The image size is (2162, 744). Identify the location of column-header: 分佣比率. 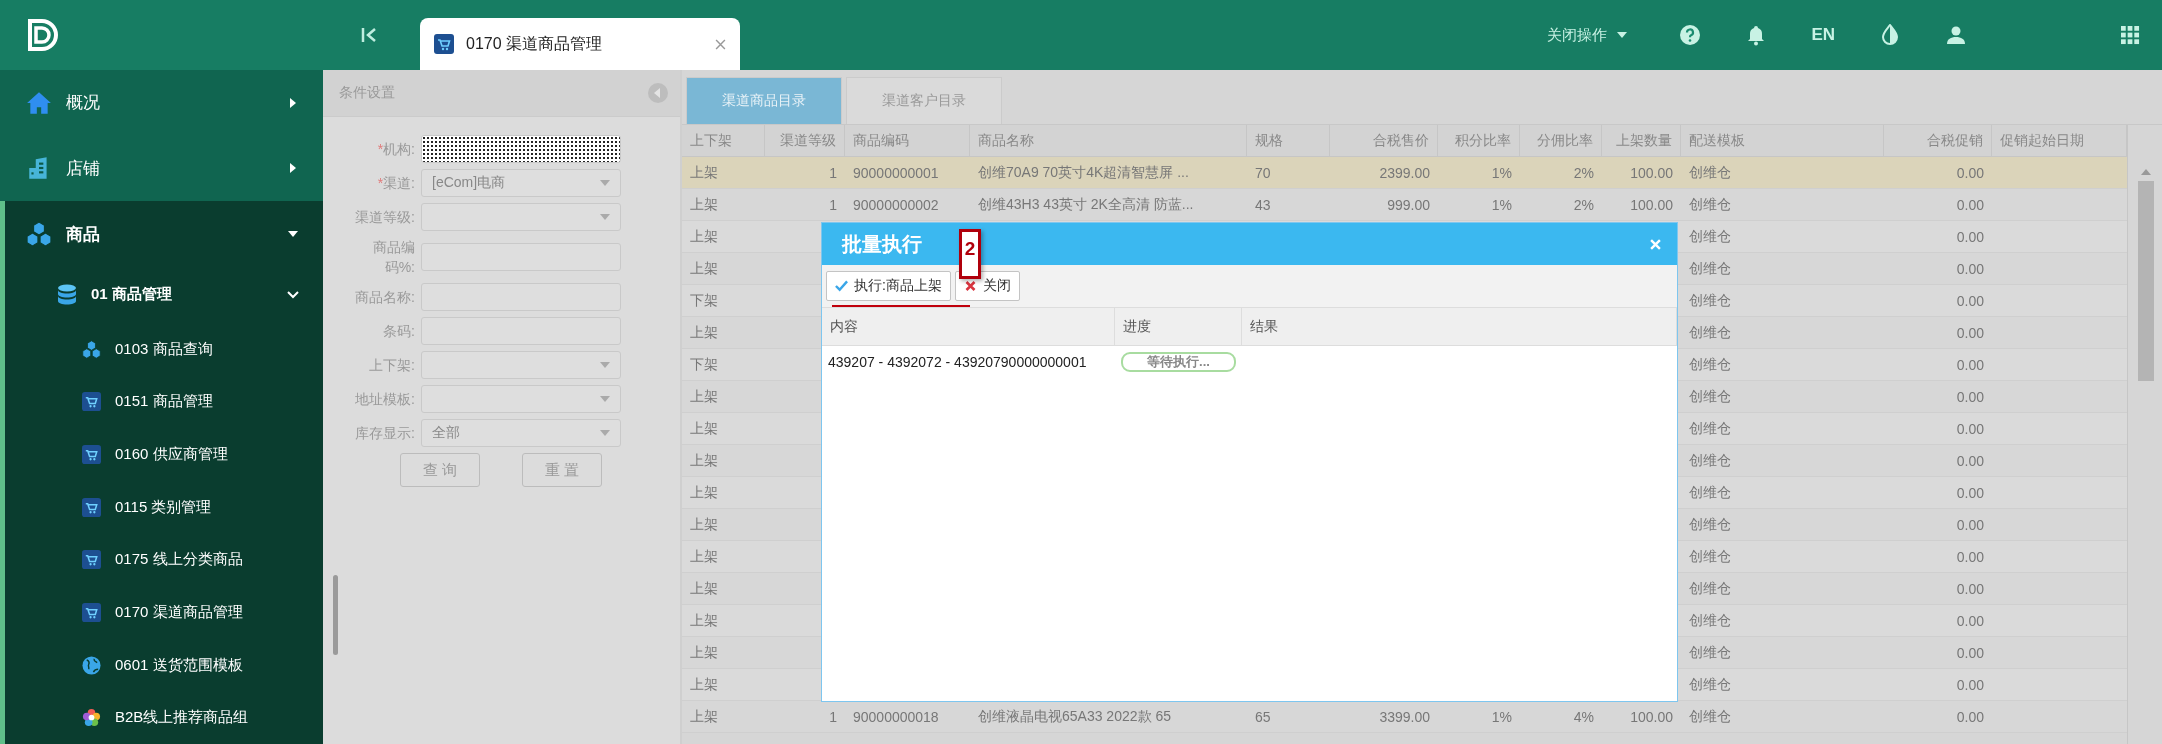
(1561, 141).